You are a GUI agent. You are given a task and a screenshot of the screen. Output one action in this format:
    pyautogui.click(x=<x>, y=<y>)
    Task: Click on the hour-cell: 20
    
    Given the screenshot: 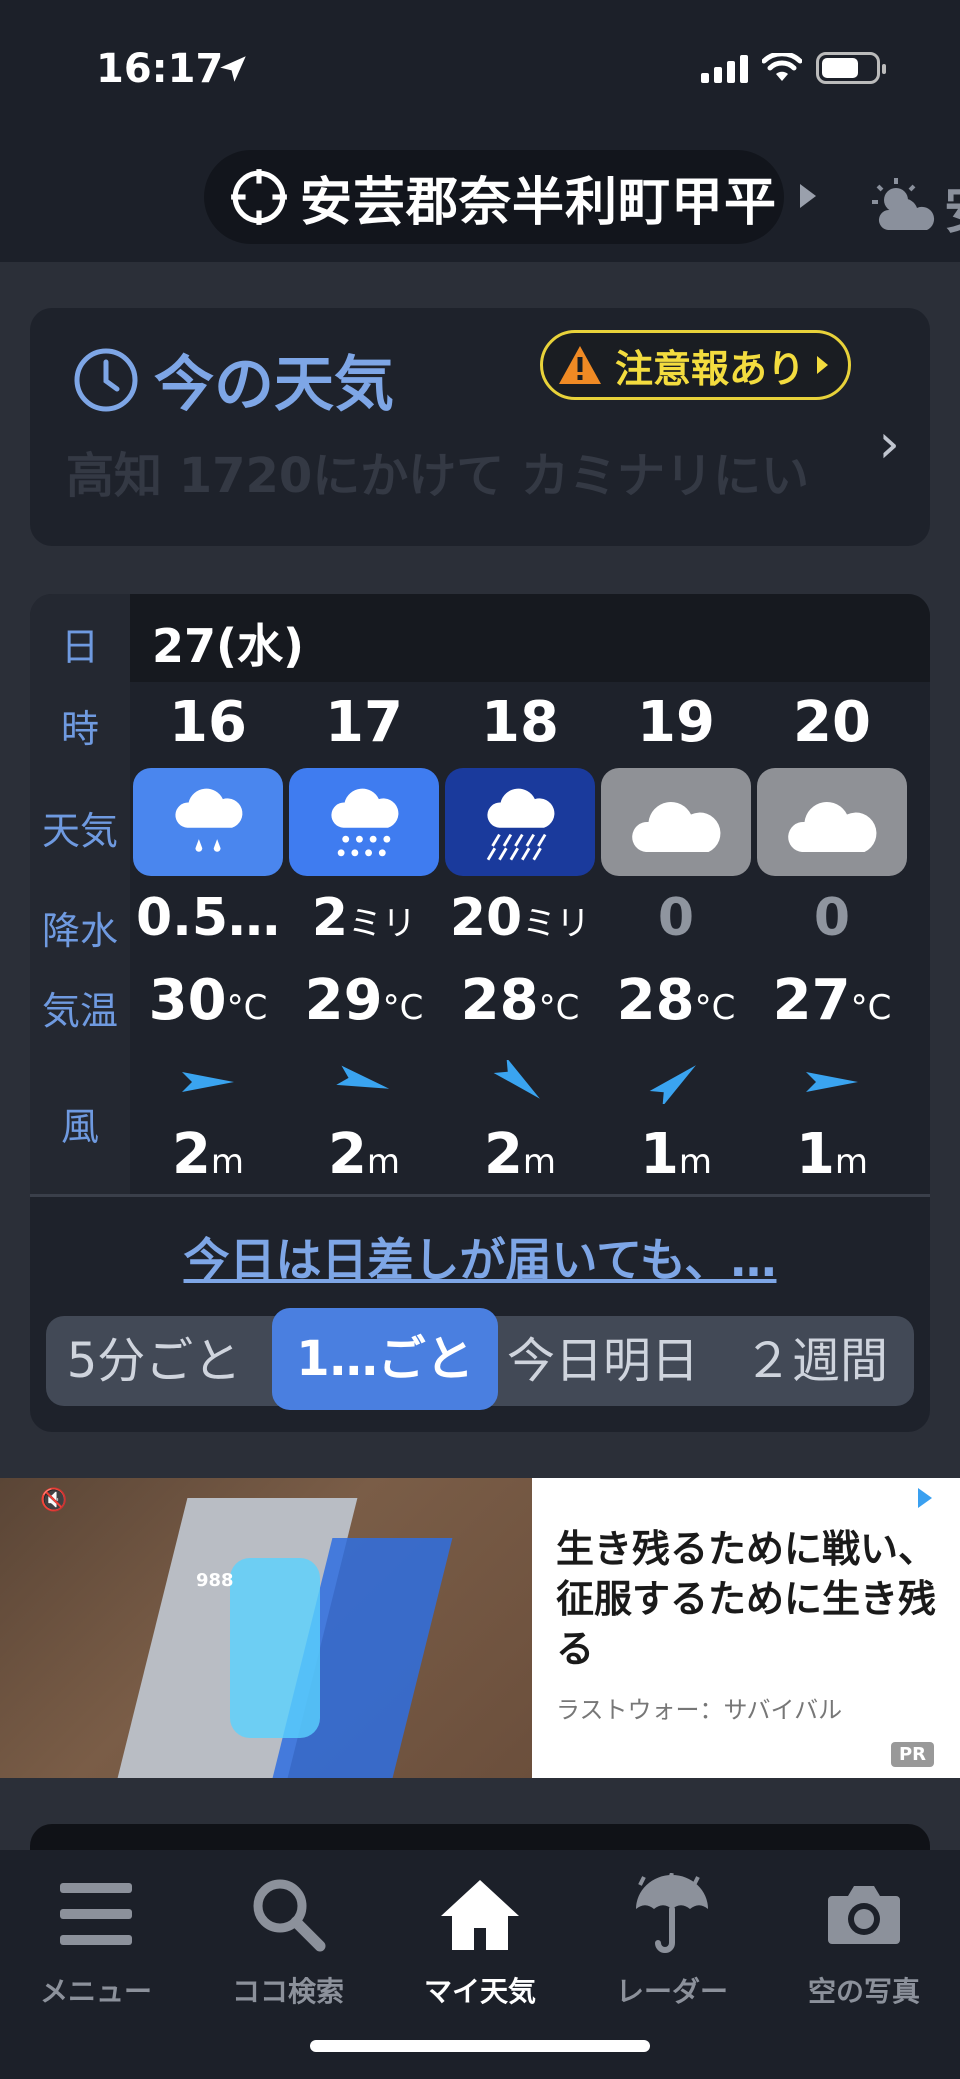 What is the action you would take?
    pyautogui.click(x=832, y=722)
    